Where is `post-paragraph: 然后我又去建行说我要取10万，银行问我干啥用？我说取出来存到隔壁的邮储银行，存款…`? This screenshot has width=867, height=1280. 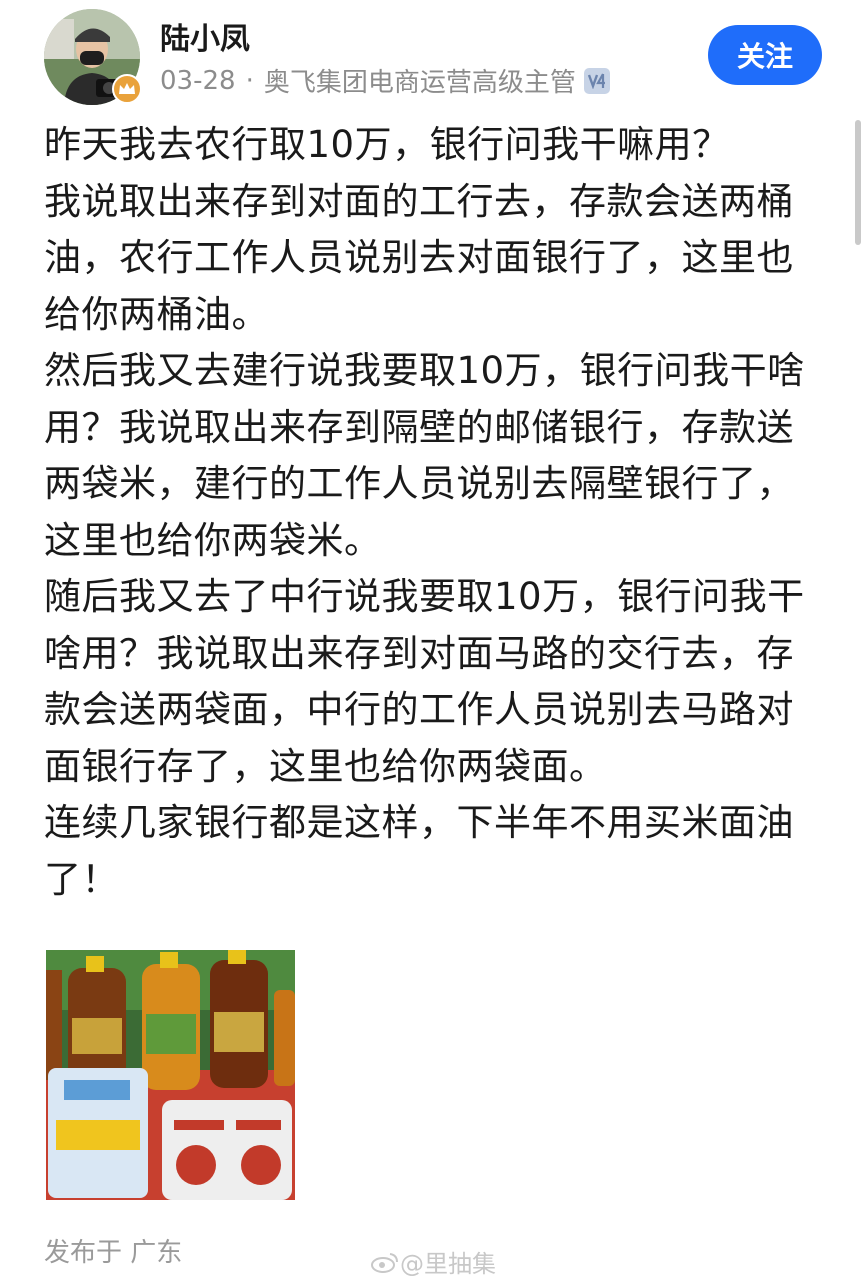 post-paragraph: 然后我又去建行说我要取10万，银行问我干啥用？我说取出来存到隔壁的邮储银行，存款… is located at coordinates (424, 455).